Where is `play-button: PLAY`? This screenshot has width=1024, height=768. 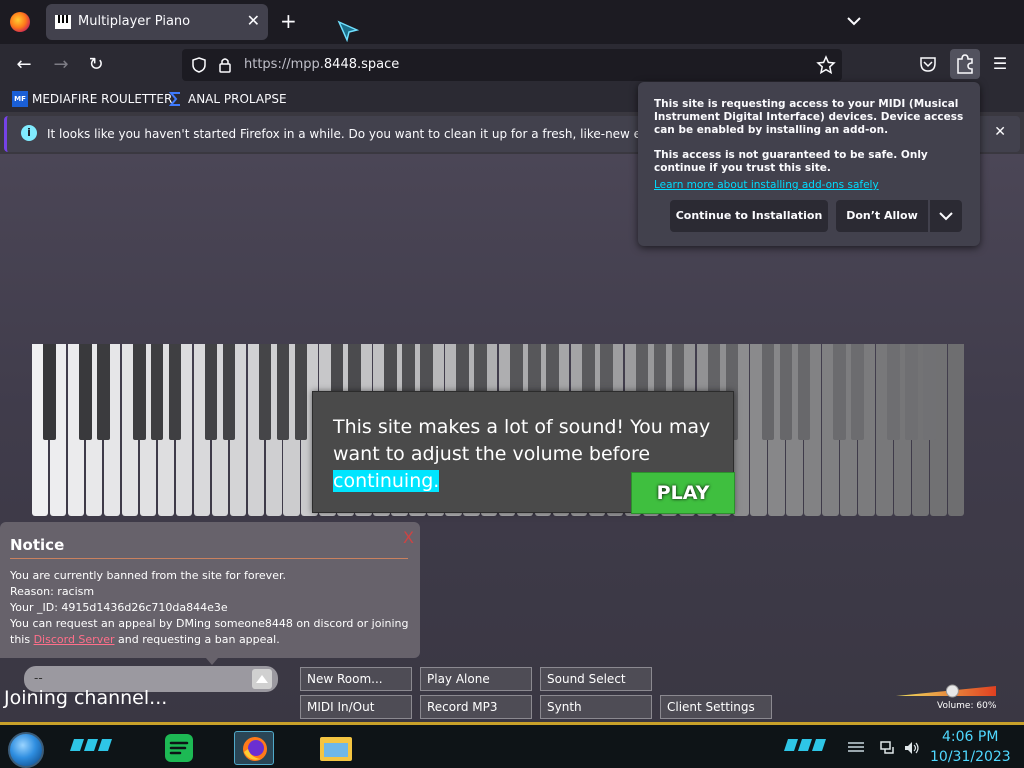 play-button: PLAY is located at coordinates (683, 493).